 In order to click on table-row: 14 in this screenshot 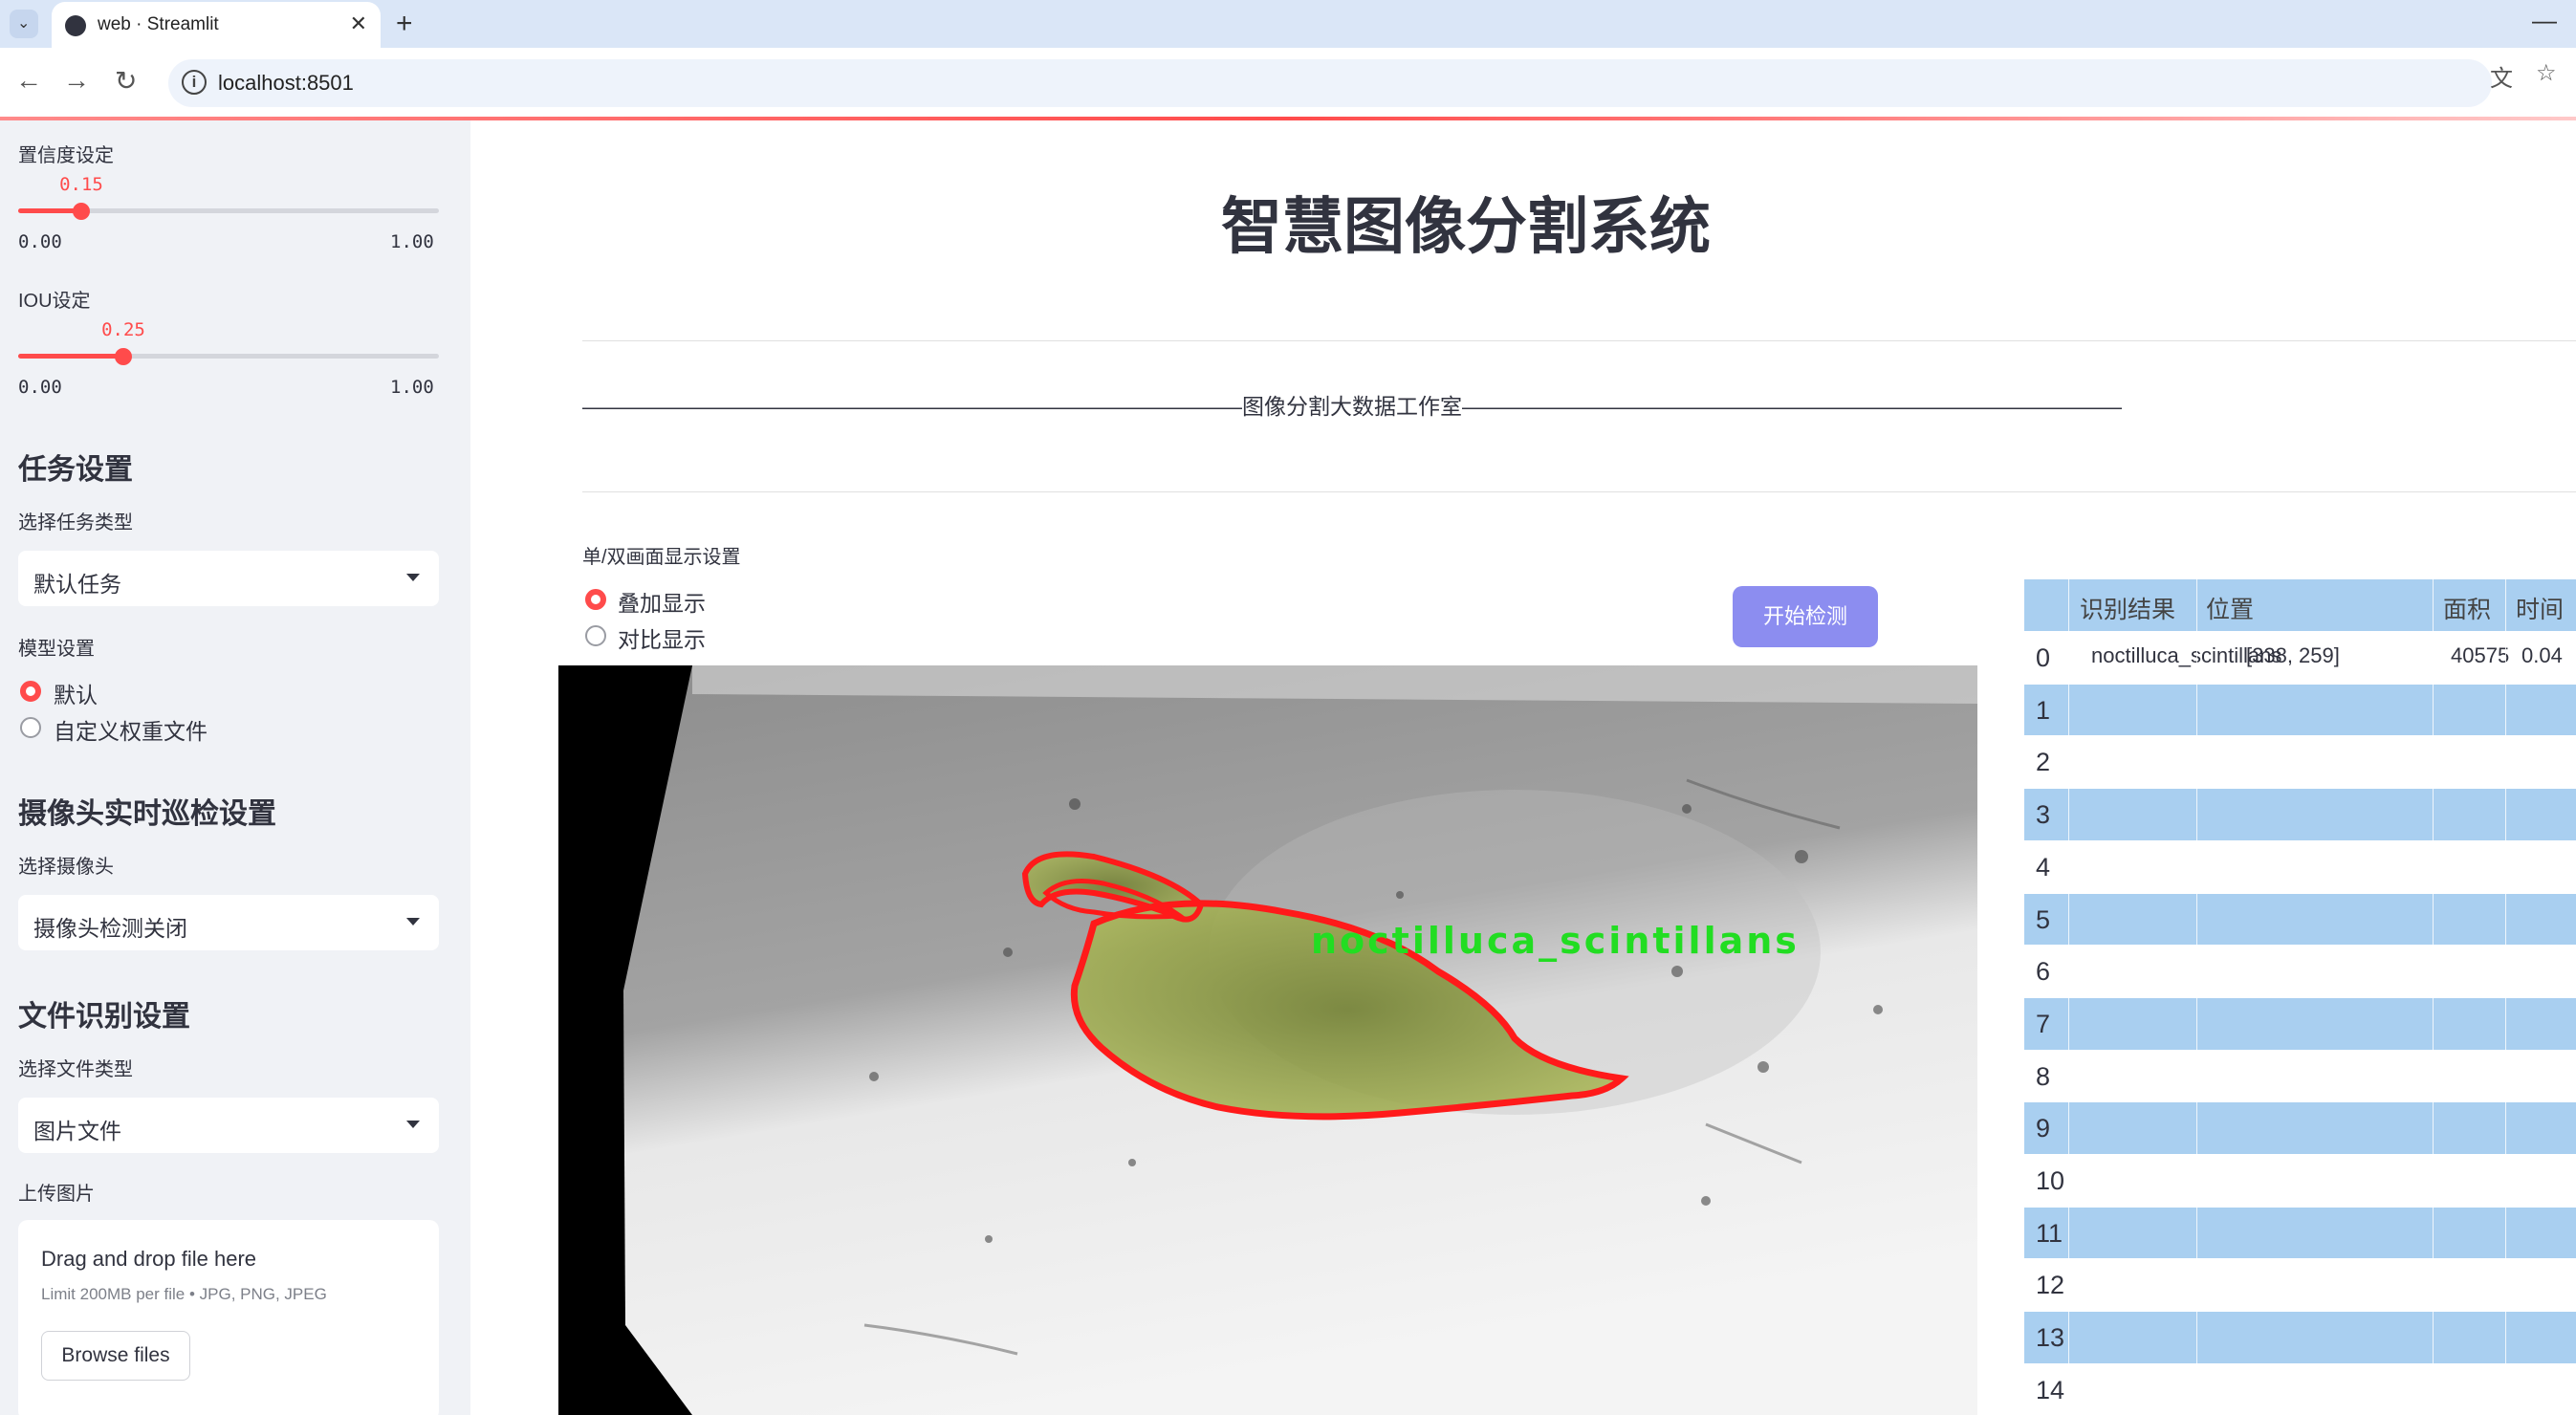, I will do `click(2300, 1388)`.